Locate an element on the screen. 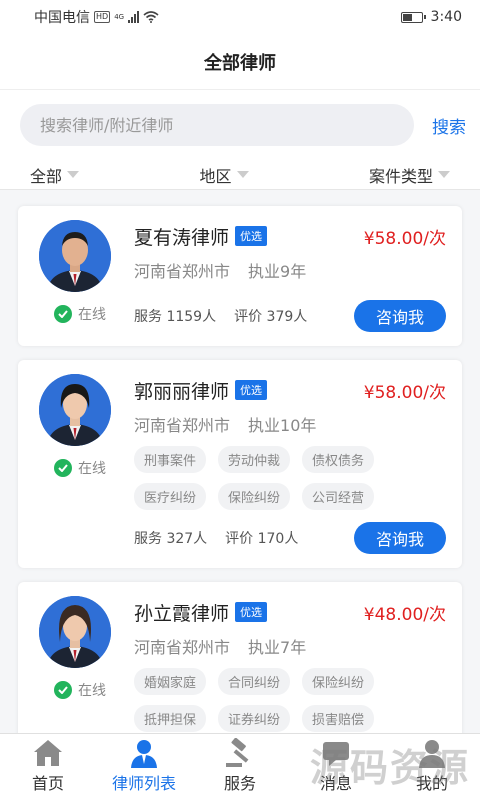 This screenshot has height=800, width=480. battery-icon is located at coordinates (413, 17).